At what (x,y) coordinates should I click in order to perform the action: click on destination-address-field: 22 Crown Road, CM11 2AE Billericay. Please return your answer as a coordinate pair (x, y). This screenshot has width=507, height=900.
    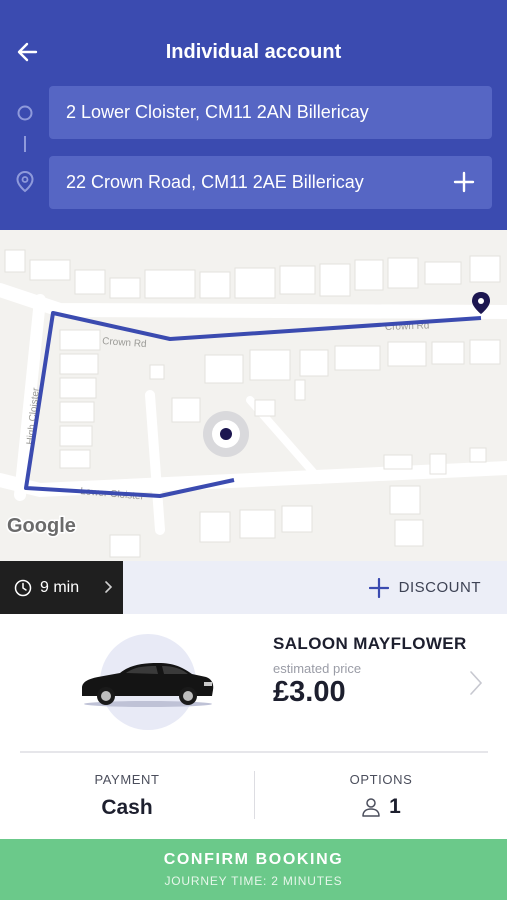
    Looking at the image, I should click on (270, 182).